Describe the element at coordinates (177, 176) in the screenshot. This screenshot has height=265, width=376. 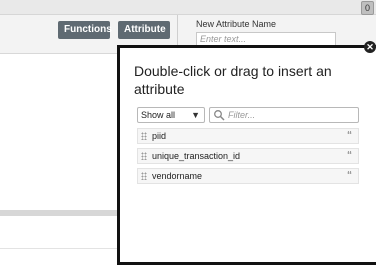
I see `attribute-label: vendorname` at that location.